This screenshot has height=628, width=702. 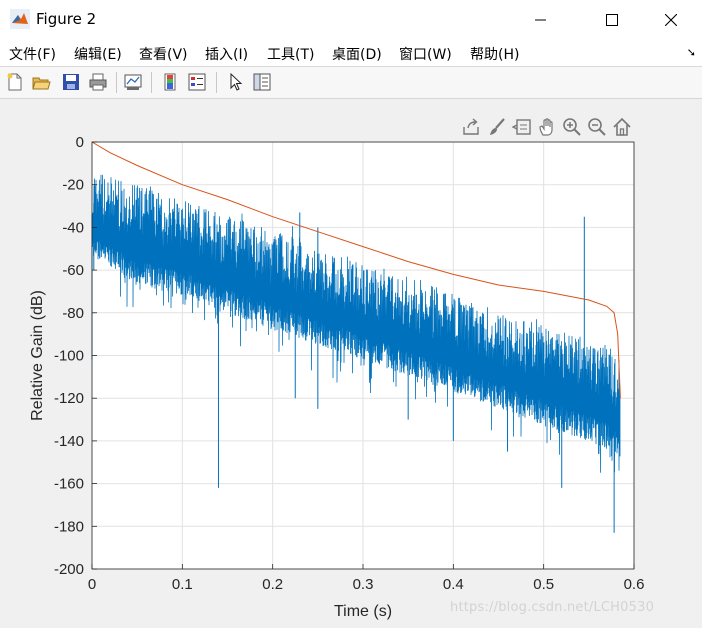 I want to click on x-tick-label: 0.3, so click(x=363, y=584).